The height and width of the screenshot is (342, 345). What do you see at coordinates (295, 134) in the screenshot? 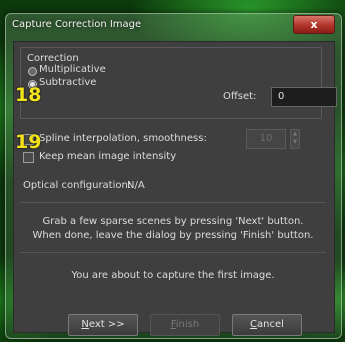
I see `spin-up-icon: ▲` at bounding box center [295, 134].